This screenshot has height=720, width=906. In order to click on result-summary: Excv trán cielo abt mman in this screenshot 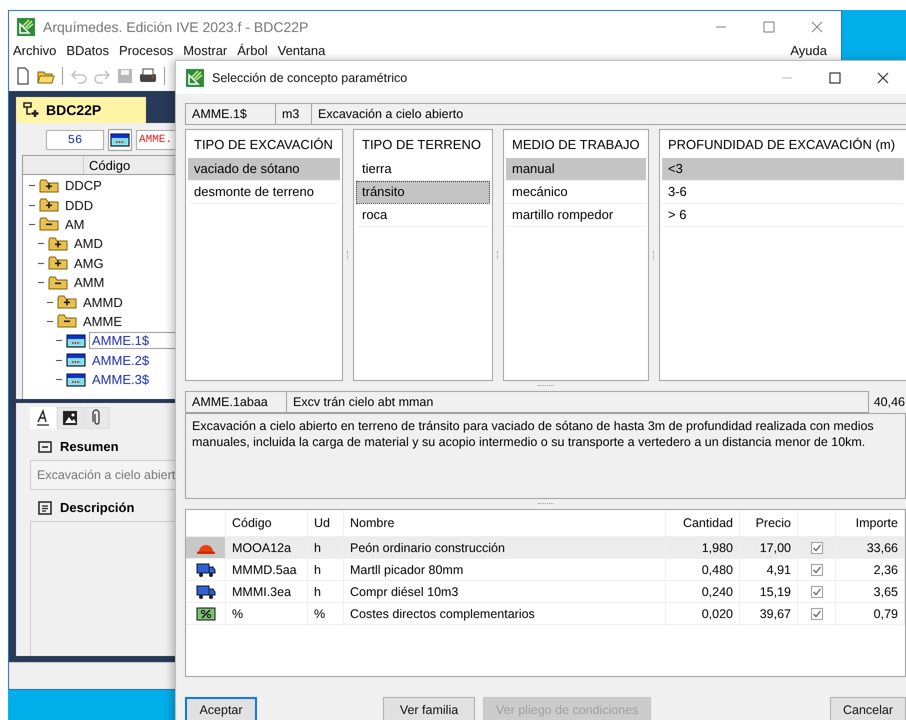, I will do `click(578, 402)`.